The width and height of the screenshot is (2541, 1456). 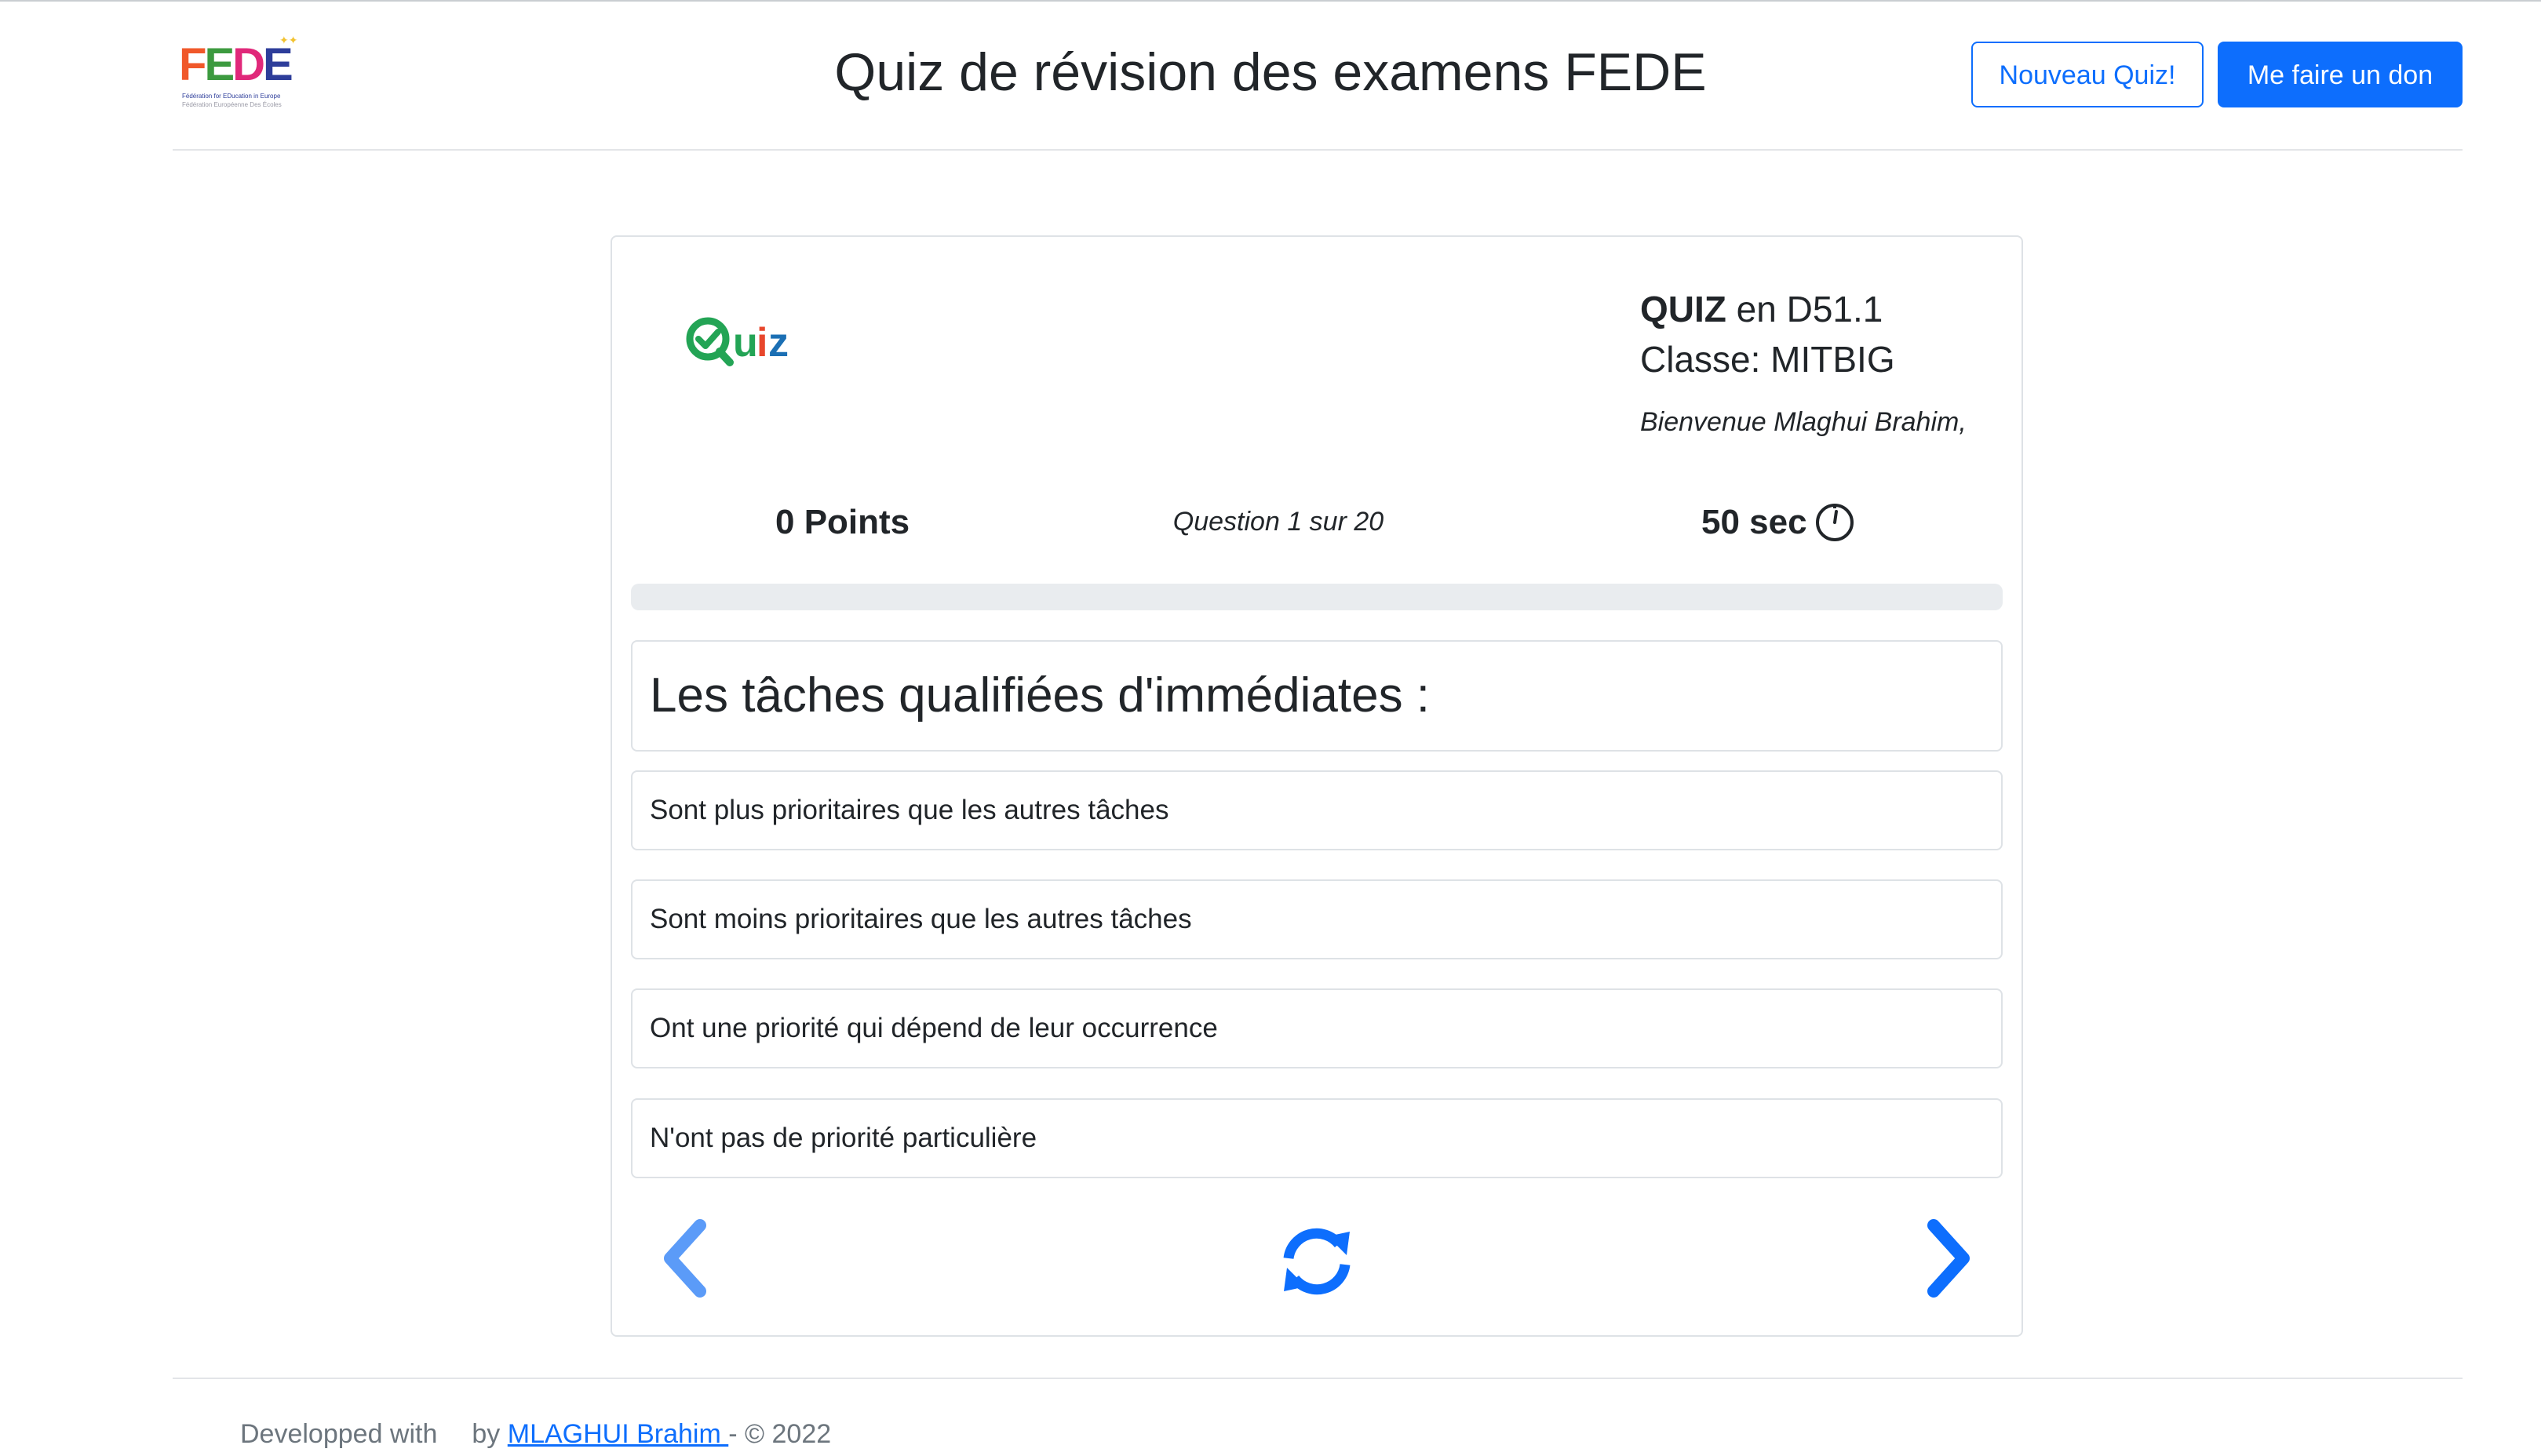 What do you see at coordinates (762, 343) in the screenshot?
I see `svg-text: i` at bounding box center [762, 343].